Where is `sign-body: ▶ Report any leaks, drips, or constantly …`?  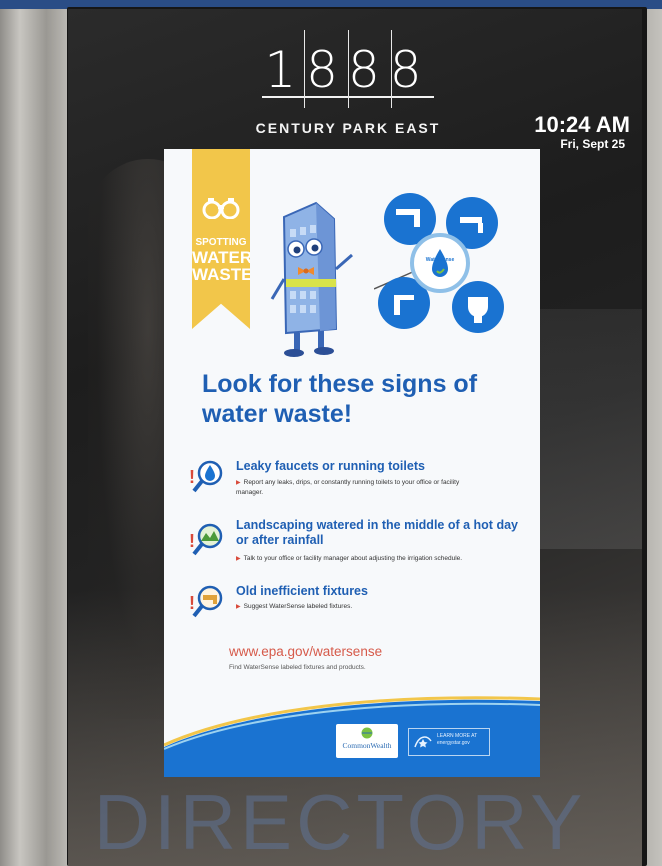 sign-body: ▶ Report any leaks, drips, or constantly … is located at coordinates (361, 487).